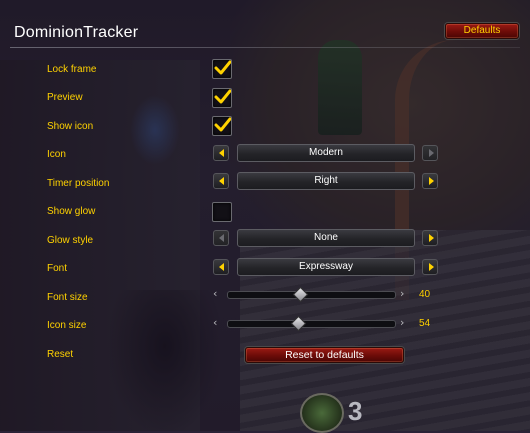  I want to click on font-prev-button, so click(221, 267).